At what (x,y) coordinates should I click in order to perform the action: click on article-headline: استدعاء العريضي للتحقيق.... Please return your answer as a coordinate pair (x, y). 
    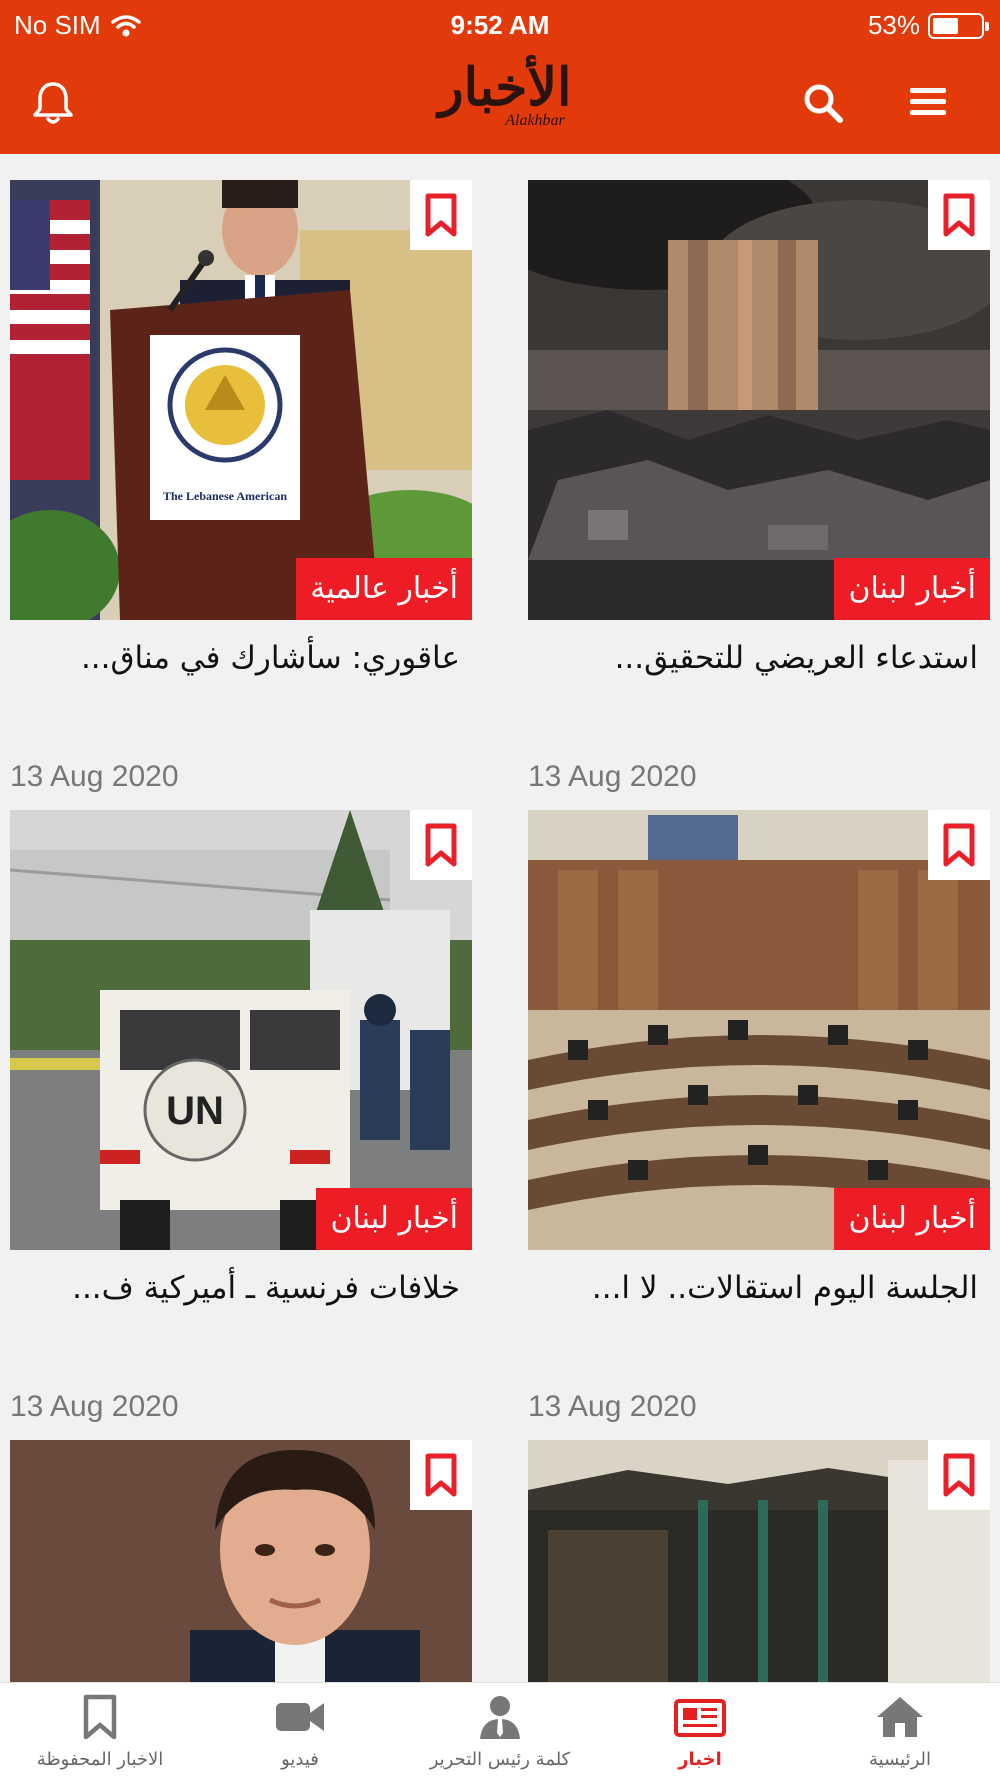
    Looking at the image, I should click on (759, 658).